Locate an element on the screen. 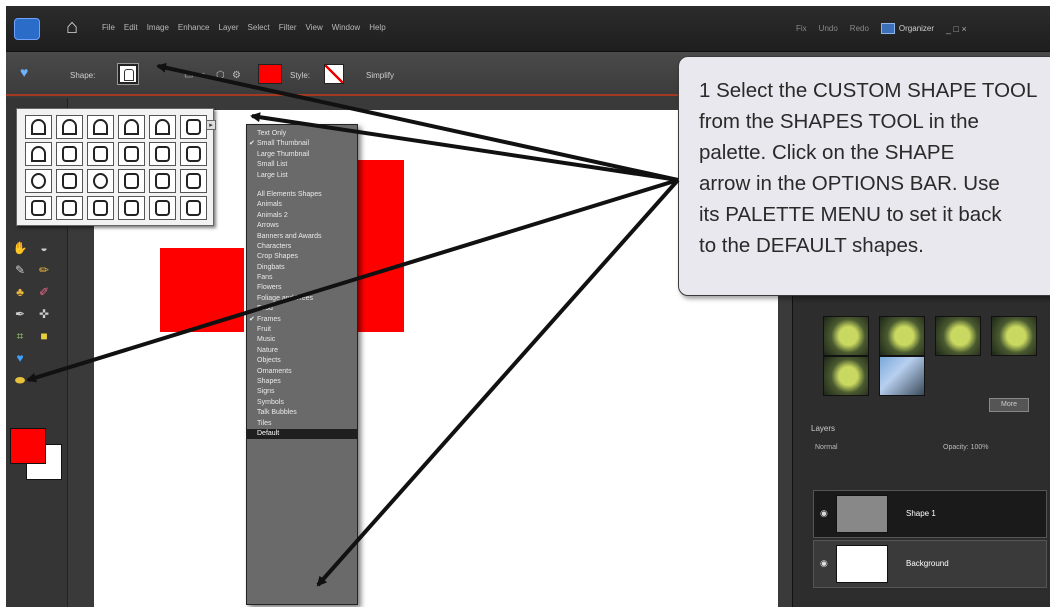 The height and width of the screenshot is (607, 1050). custom-shape-icon: ♥ is located at coordinates (20, 358).